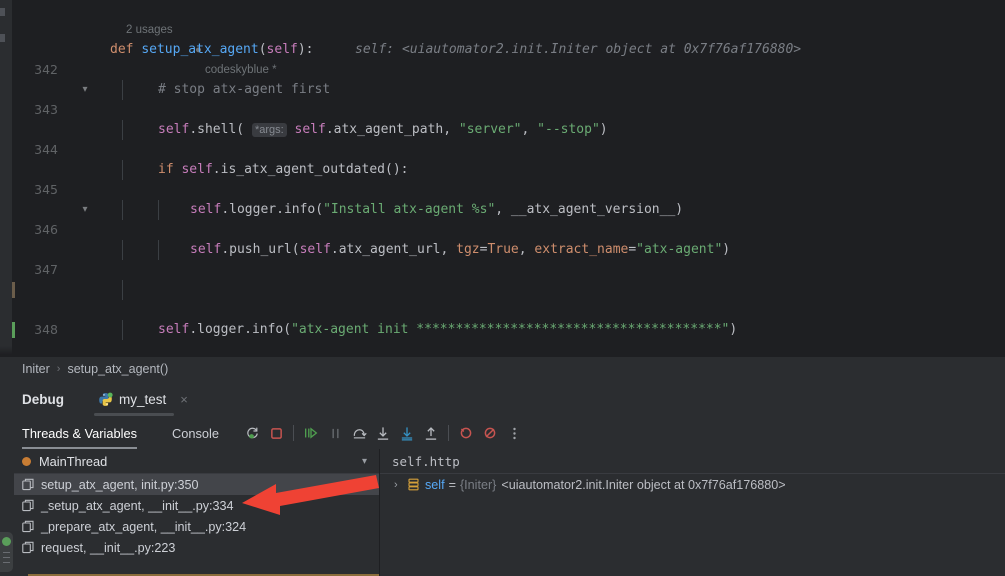 The height and width of the screenshot is (576, 1005). Describe the element at coordinates (13, 330) in the screenshot. I see `vcs-added-marker` at that location.